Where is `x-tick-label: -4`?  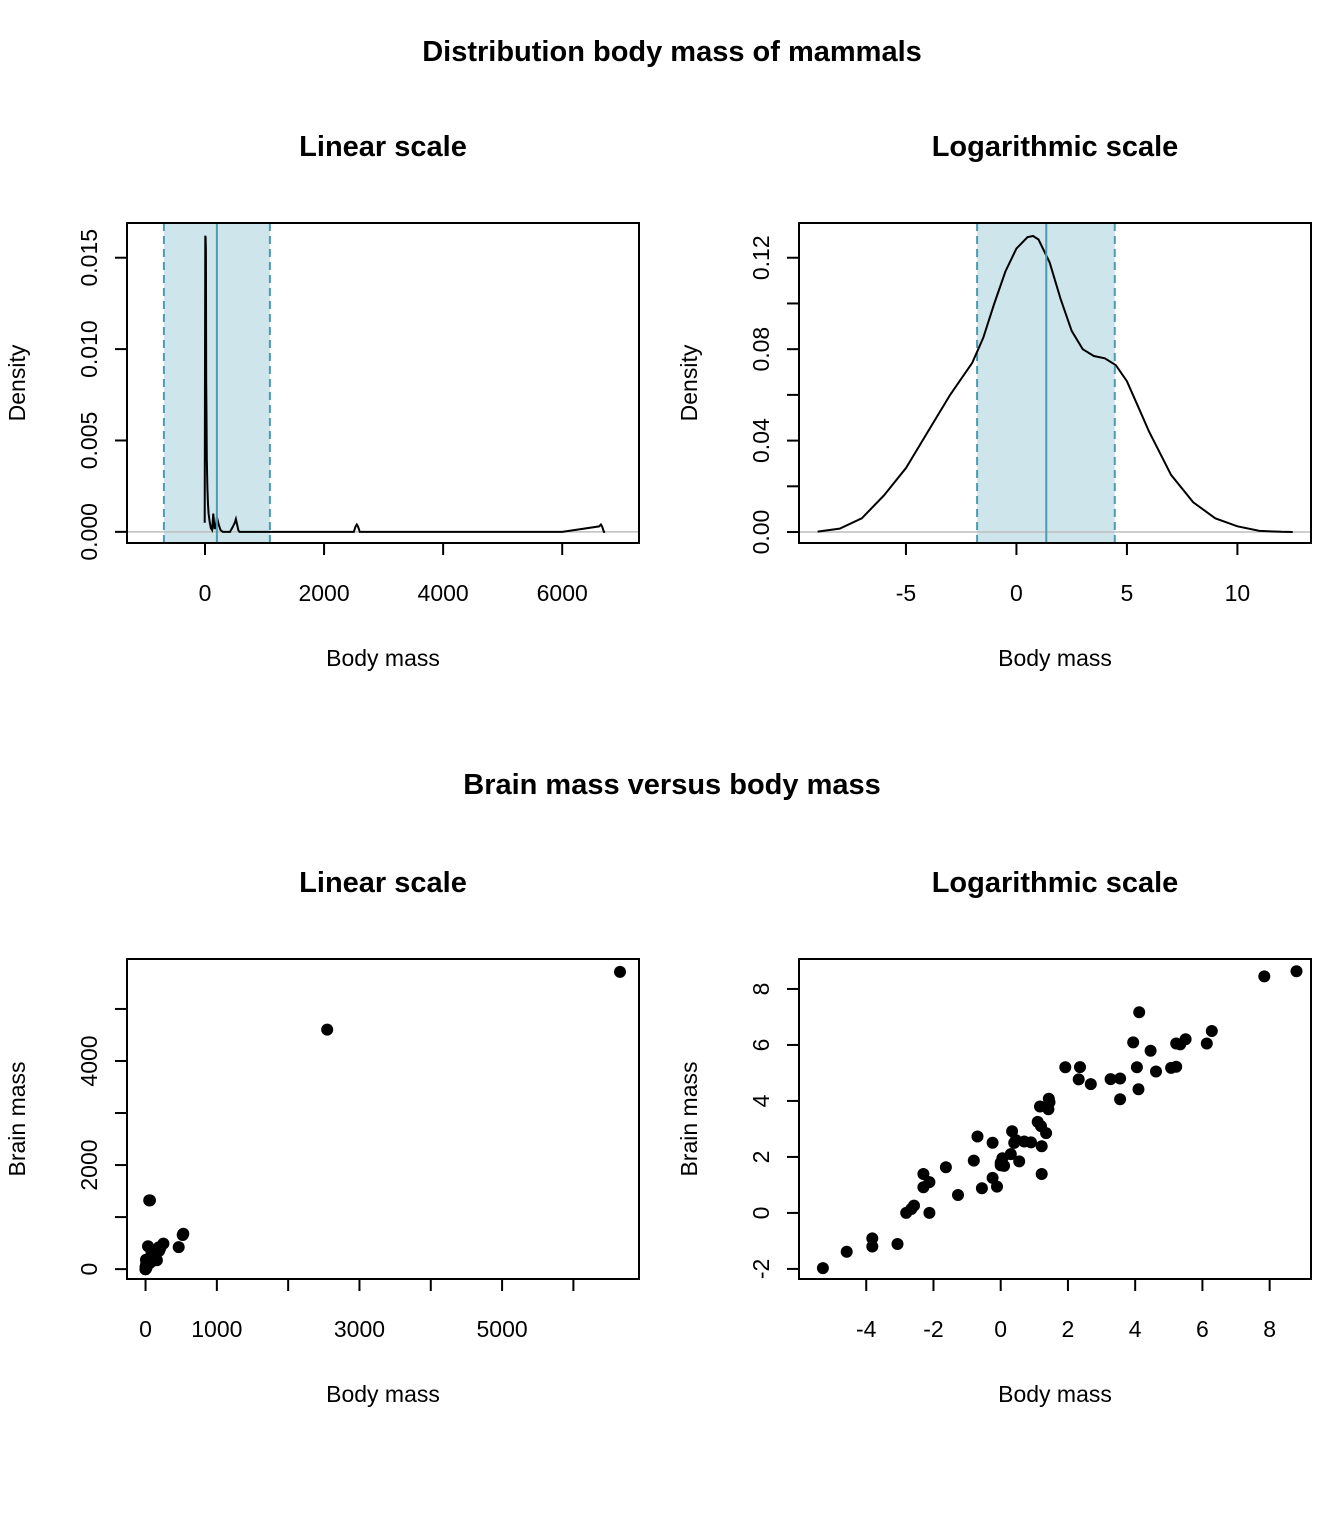
x-tick-label: -4 is located at coordinates (866, 1329).